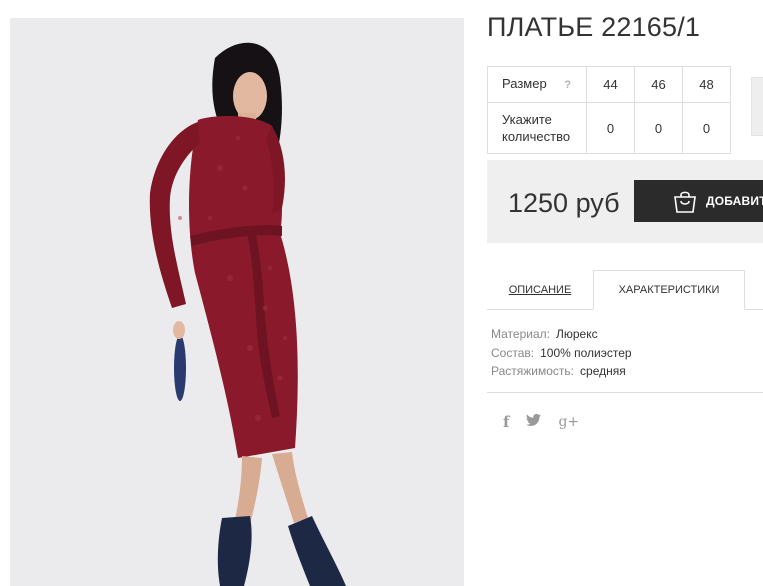  I want to click on quantity-row: Укажите количество 0 0 0, so click(609, 128).